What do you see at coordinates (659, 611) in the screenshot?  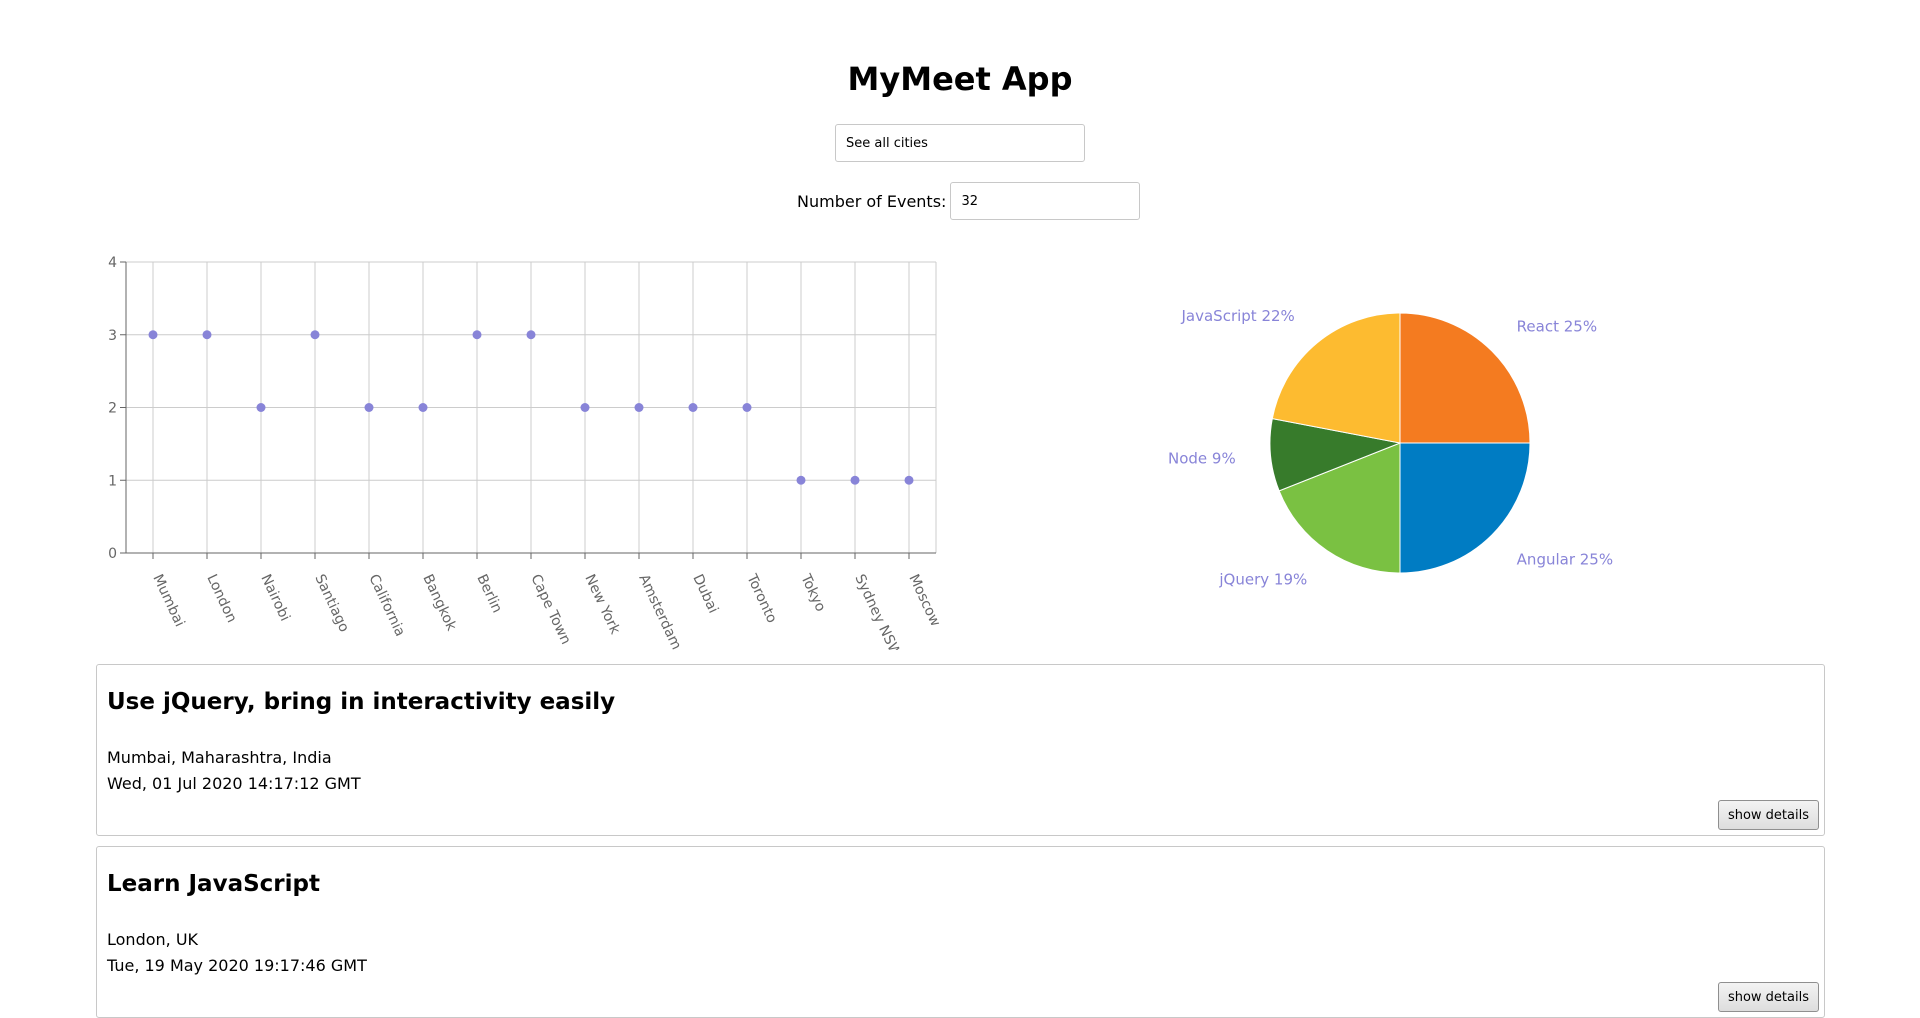 I see `x-tick-label: Amsterdam` at bounding box center [659, 611].